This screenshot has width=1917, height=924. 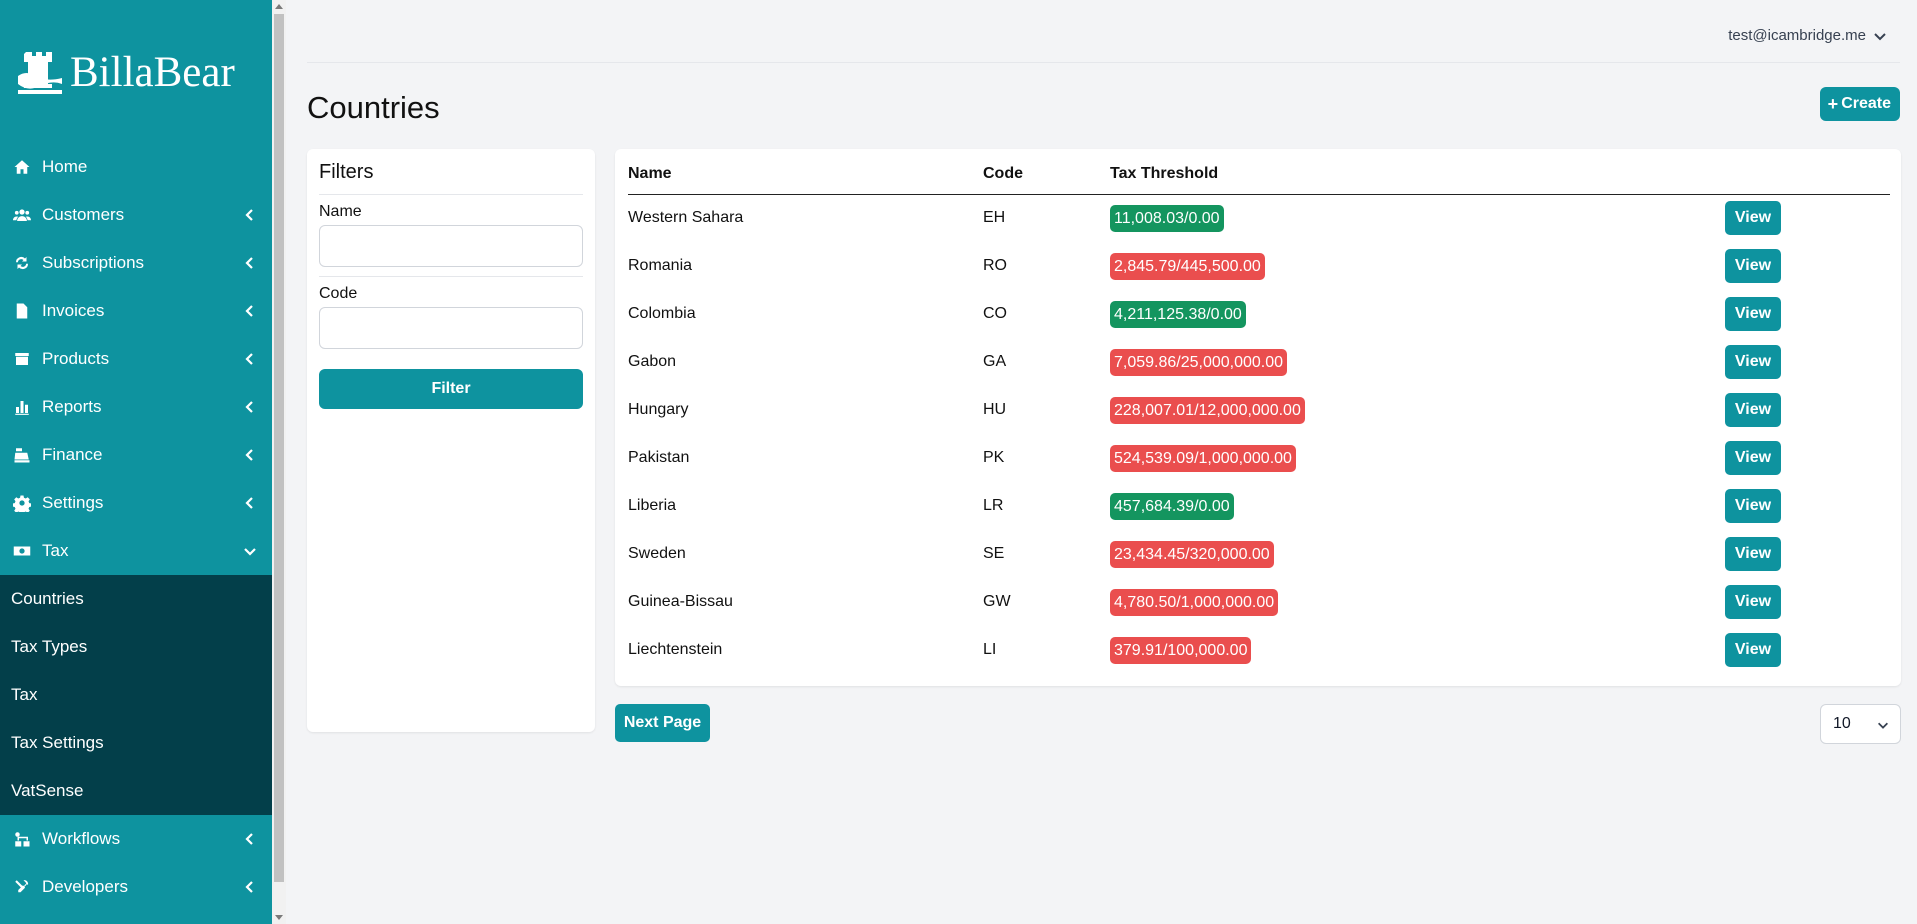 What do you see at coordinates (136, 455) in the screenshot?
I see `sidebar-item-finance: Finance` at bounding box center [136, 455].